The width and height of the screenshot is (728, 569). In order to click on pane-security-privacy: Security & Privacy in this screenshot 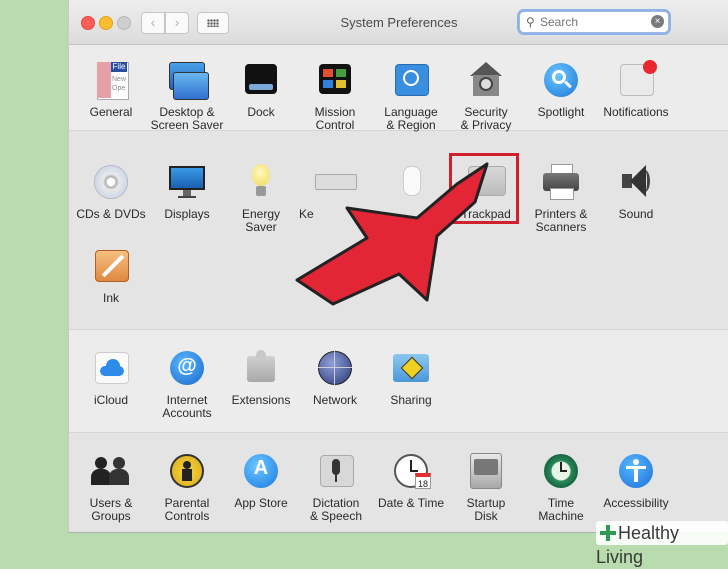, I will do `click(486, 96)`.